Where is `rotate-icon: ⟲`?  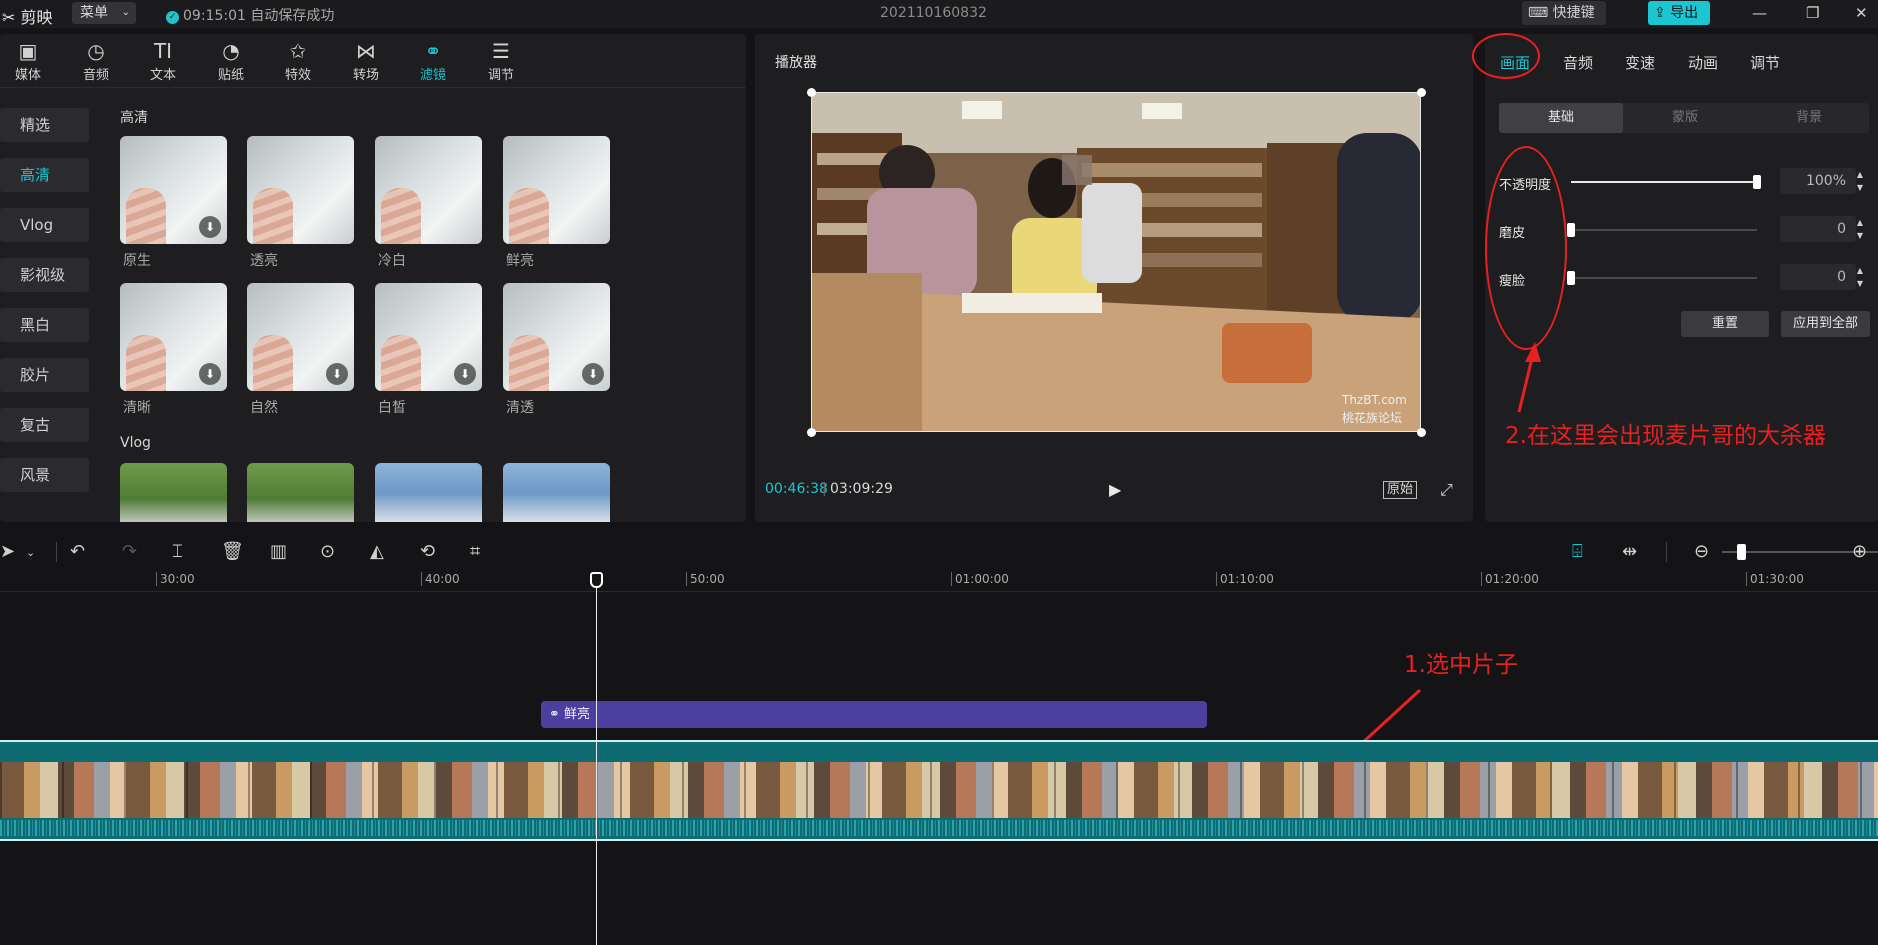
rotate-icon: ⟲ is located at coordinates (427, 551).